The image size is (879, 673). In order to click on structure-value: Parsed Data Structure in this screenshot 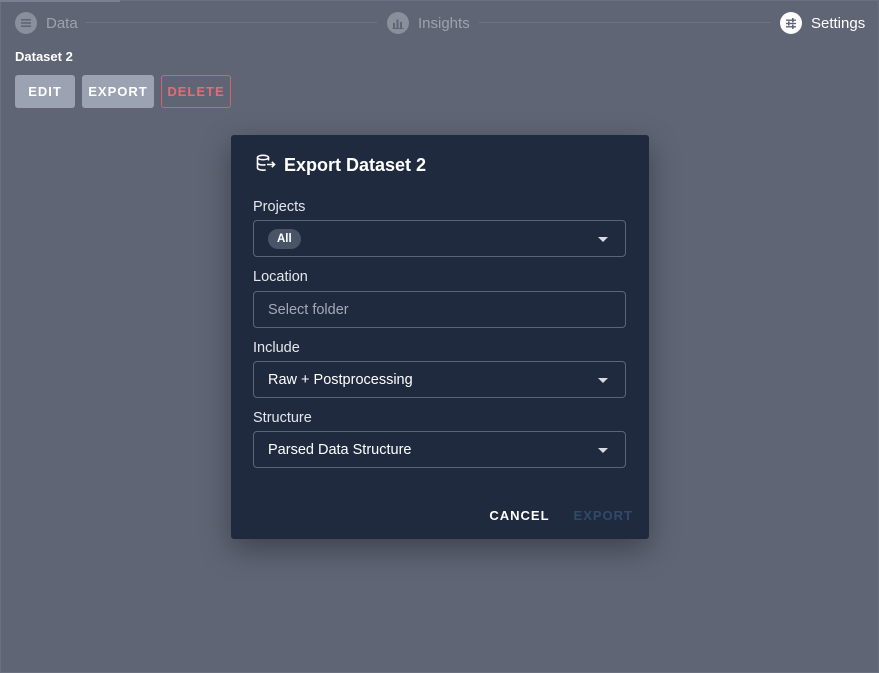, I will do `click(340, 449)`.